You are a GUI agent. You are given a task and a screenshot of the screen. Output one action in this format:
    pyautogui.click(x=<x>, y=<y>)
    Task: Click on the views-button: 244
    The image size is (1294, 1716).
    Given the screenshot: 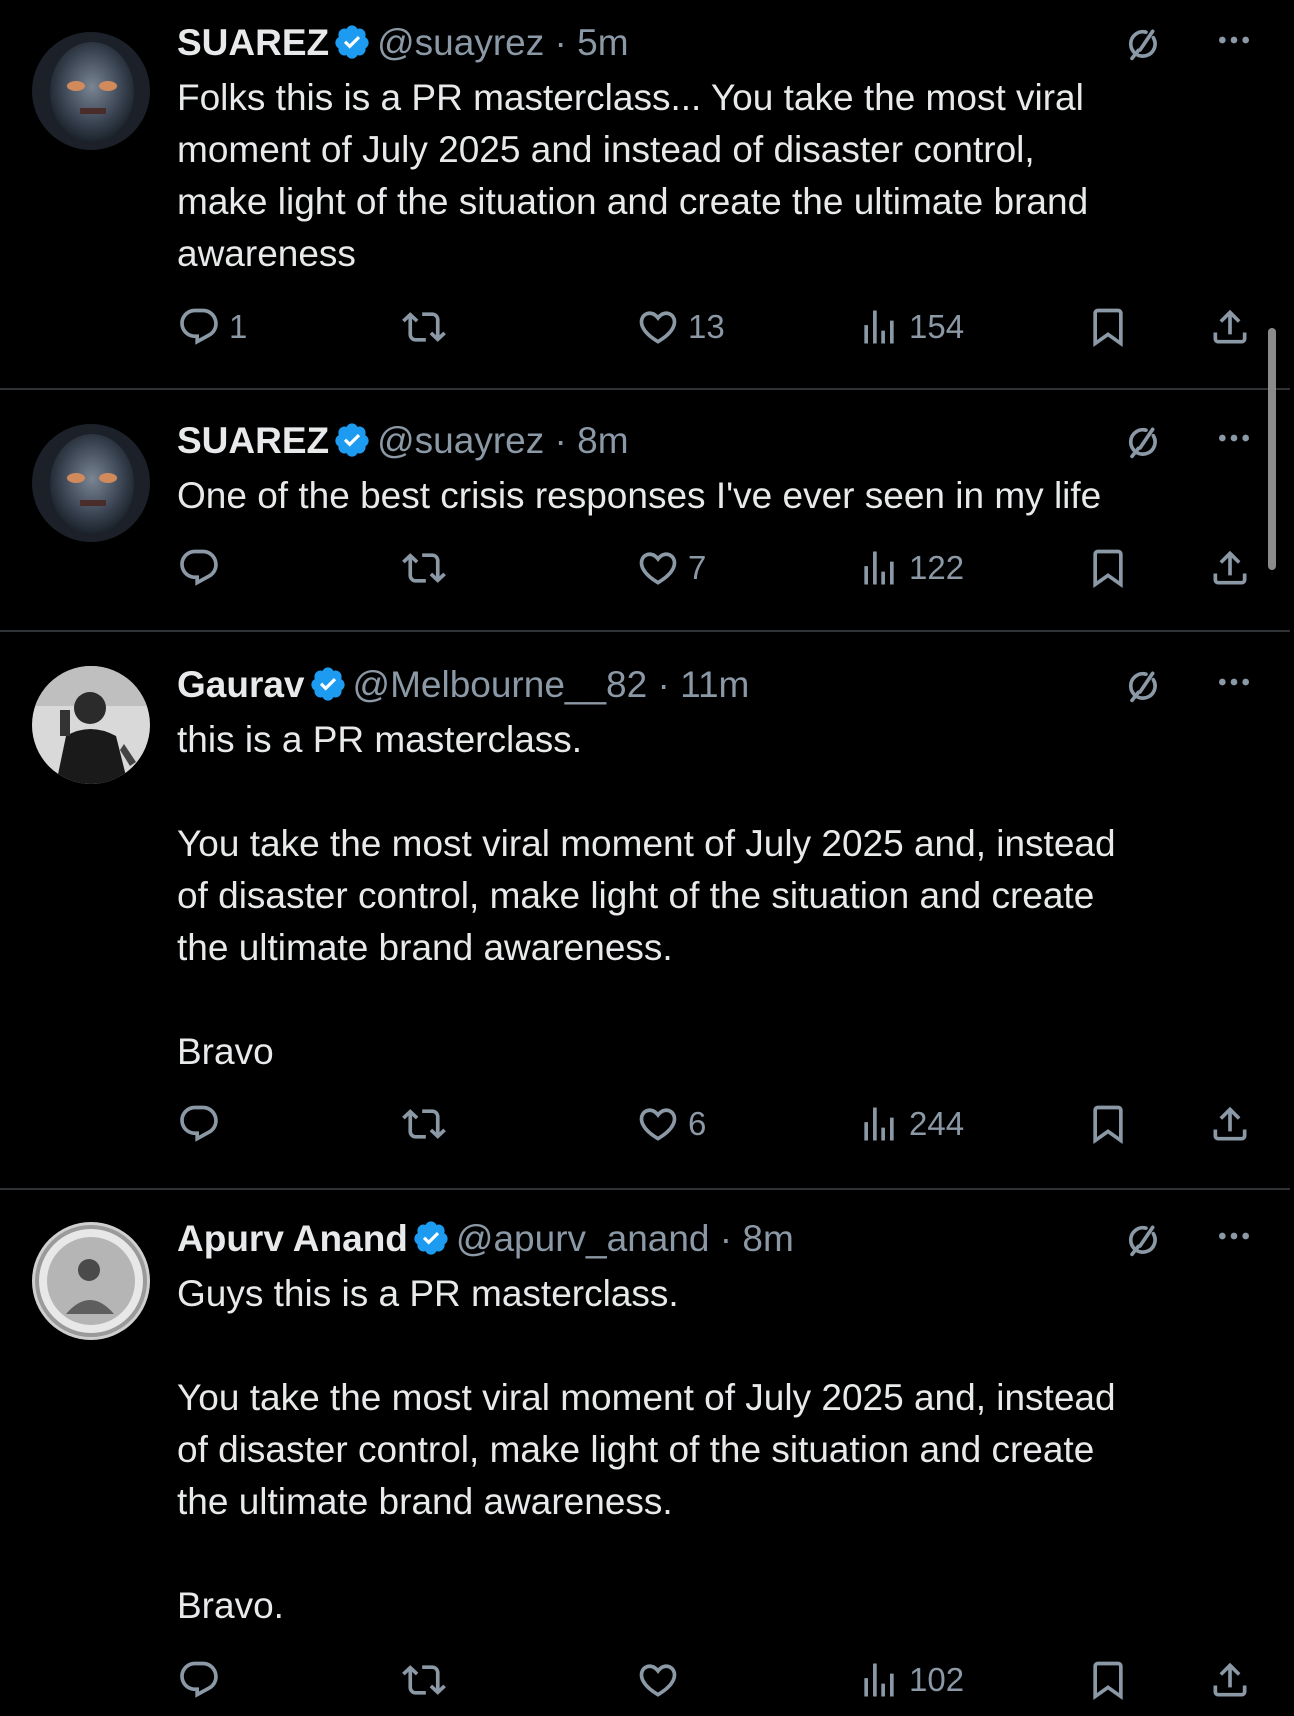 What is the action you would take?
    pyautogui.click(x=910, y=1124)
    